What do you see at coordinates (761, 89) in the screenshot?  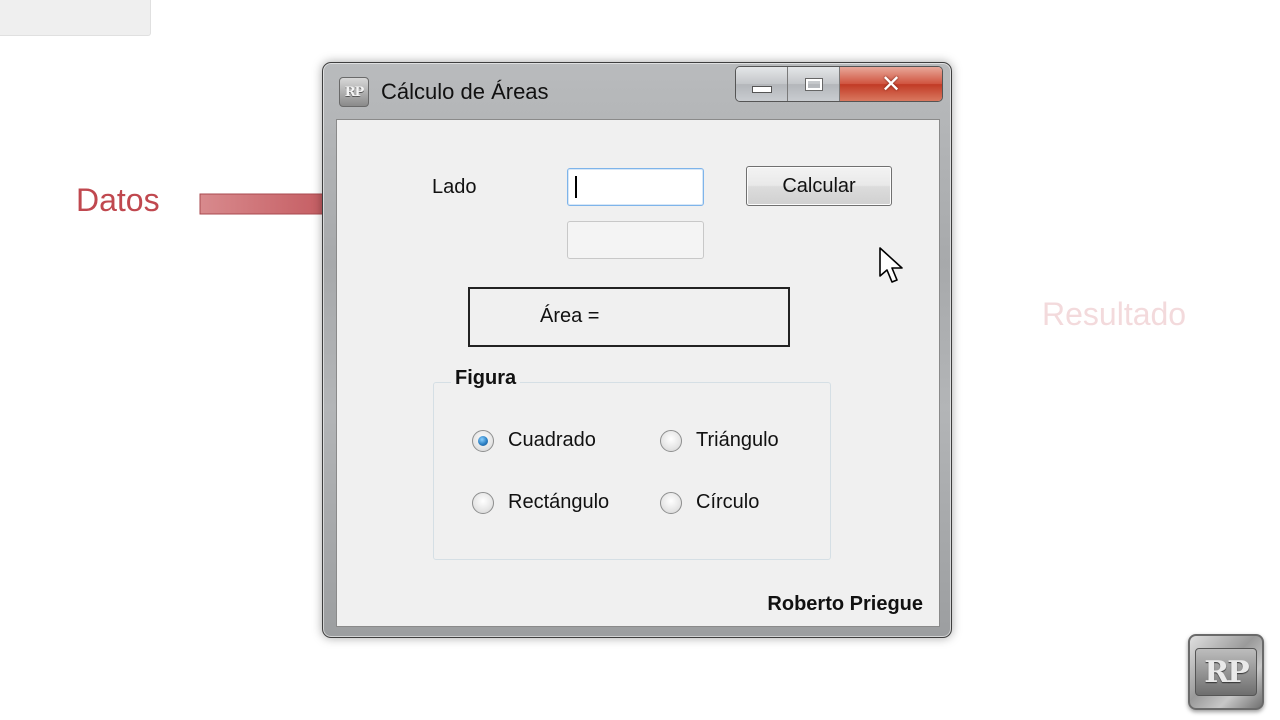 I see `minimize-icon` at bounding box center [761, 89].